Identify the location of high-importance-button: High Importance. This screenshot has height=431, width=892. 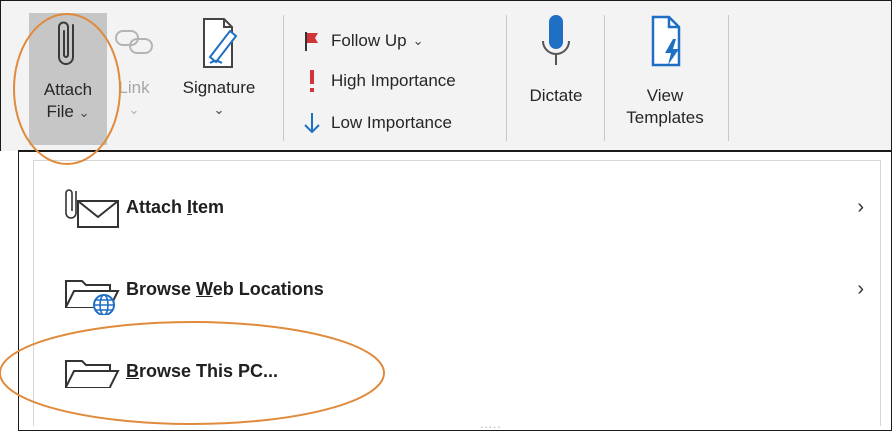
(378, 81).